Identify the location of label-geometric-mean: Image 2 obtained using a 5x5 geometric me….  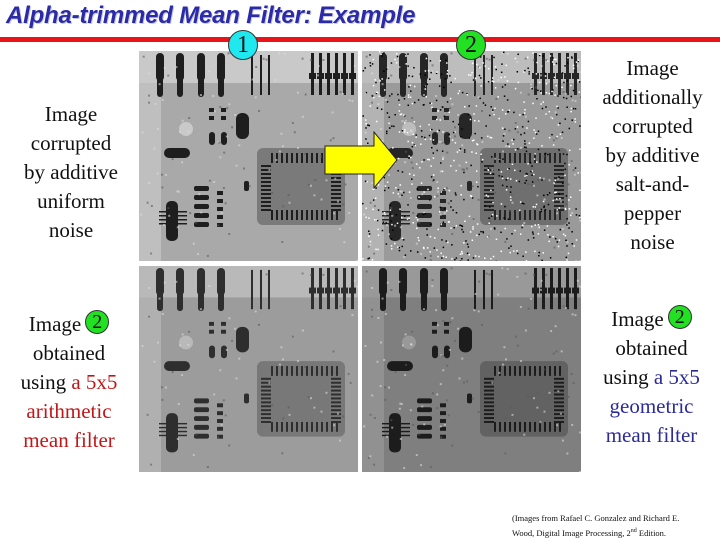
(651, 377).